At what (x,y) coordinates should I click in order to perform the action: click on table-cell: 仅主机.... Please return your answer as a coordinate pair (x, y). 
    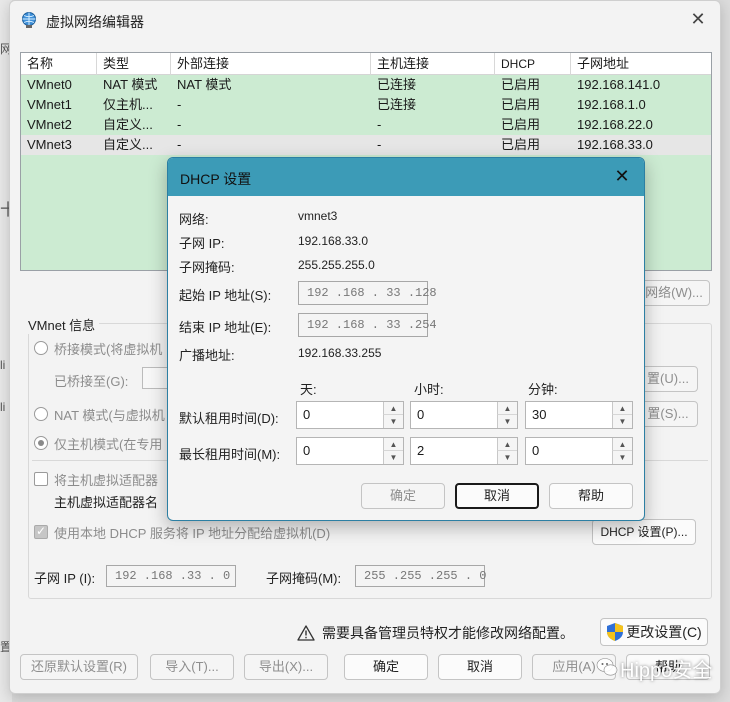
    Looking at the image, I should click on (128, 104).